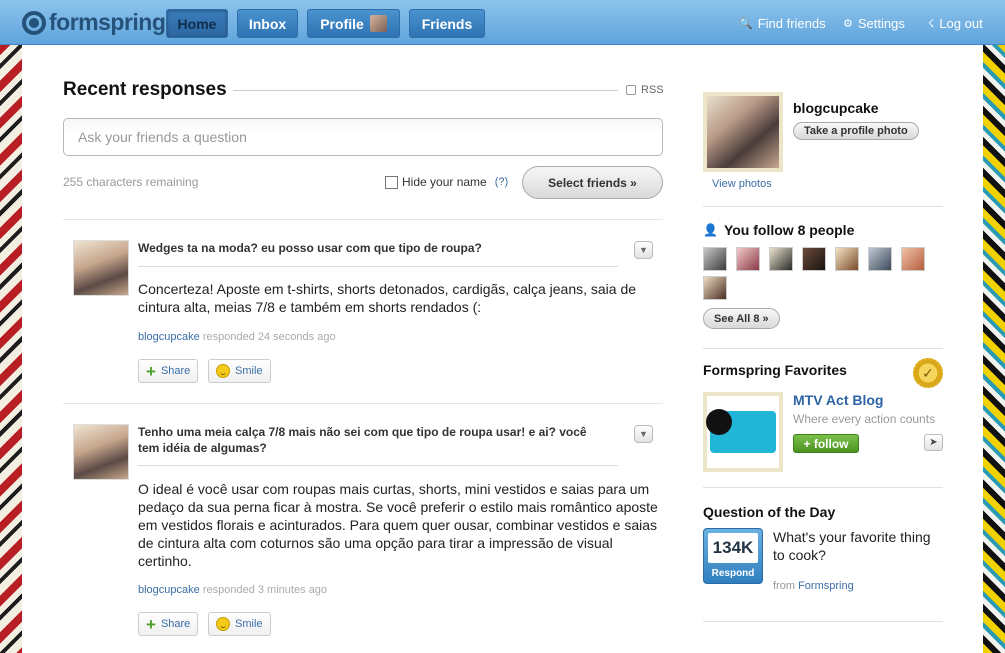 The width and height of the screenshot is (1005, 653). What do you see at coordinates (342, 23) in the screenshot?
I see `nav-profile-label: Profile` at bounding box center [342, 23].